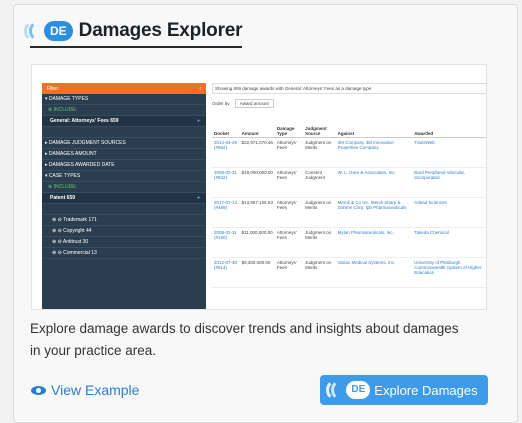 This screenshot has width=522, height=423. I want to click on preview-cell-awarded: TransWeb, so click(449, 152).